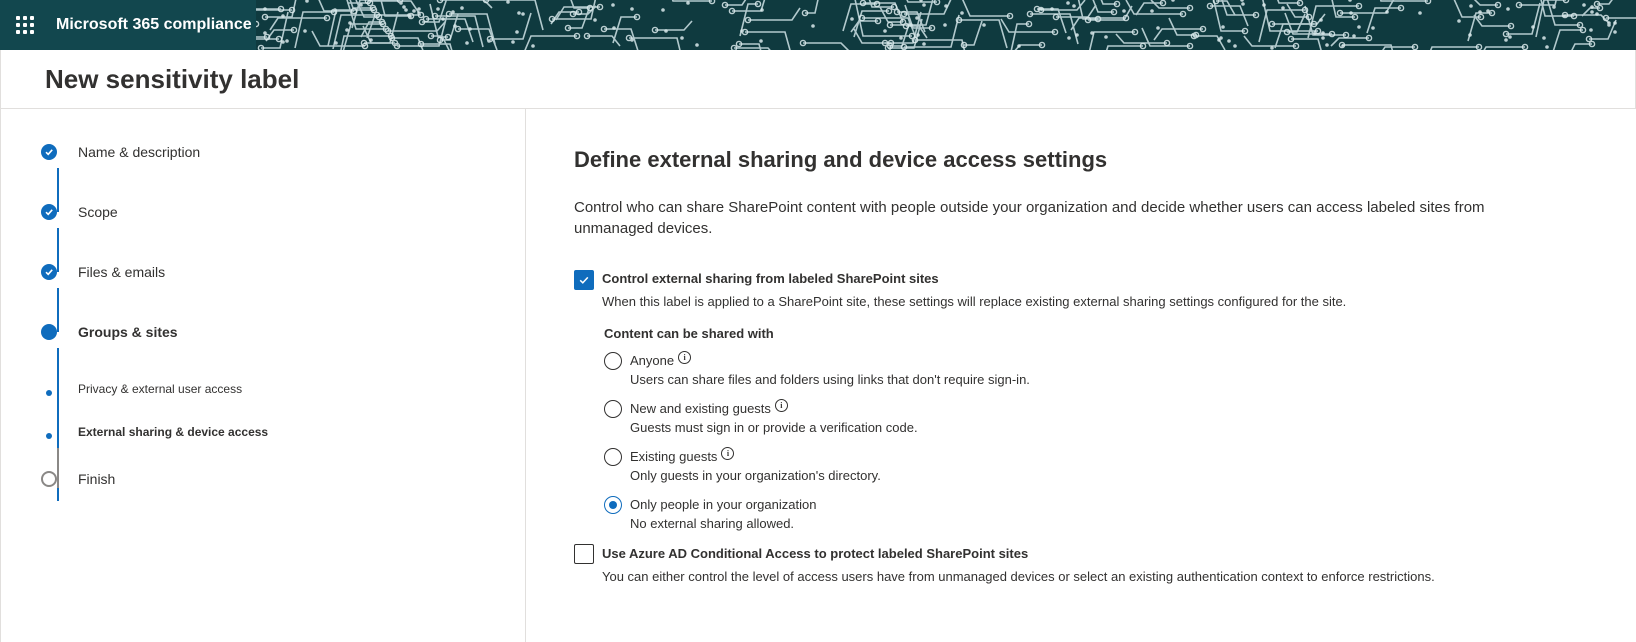 Image resolution: width=1636 pixels, height=642 pixels. Describe the element at coordinates (122, 272) in the screenshot. I see `wizard-step-label: Files & emails` at that location.